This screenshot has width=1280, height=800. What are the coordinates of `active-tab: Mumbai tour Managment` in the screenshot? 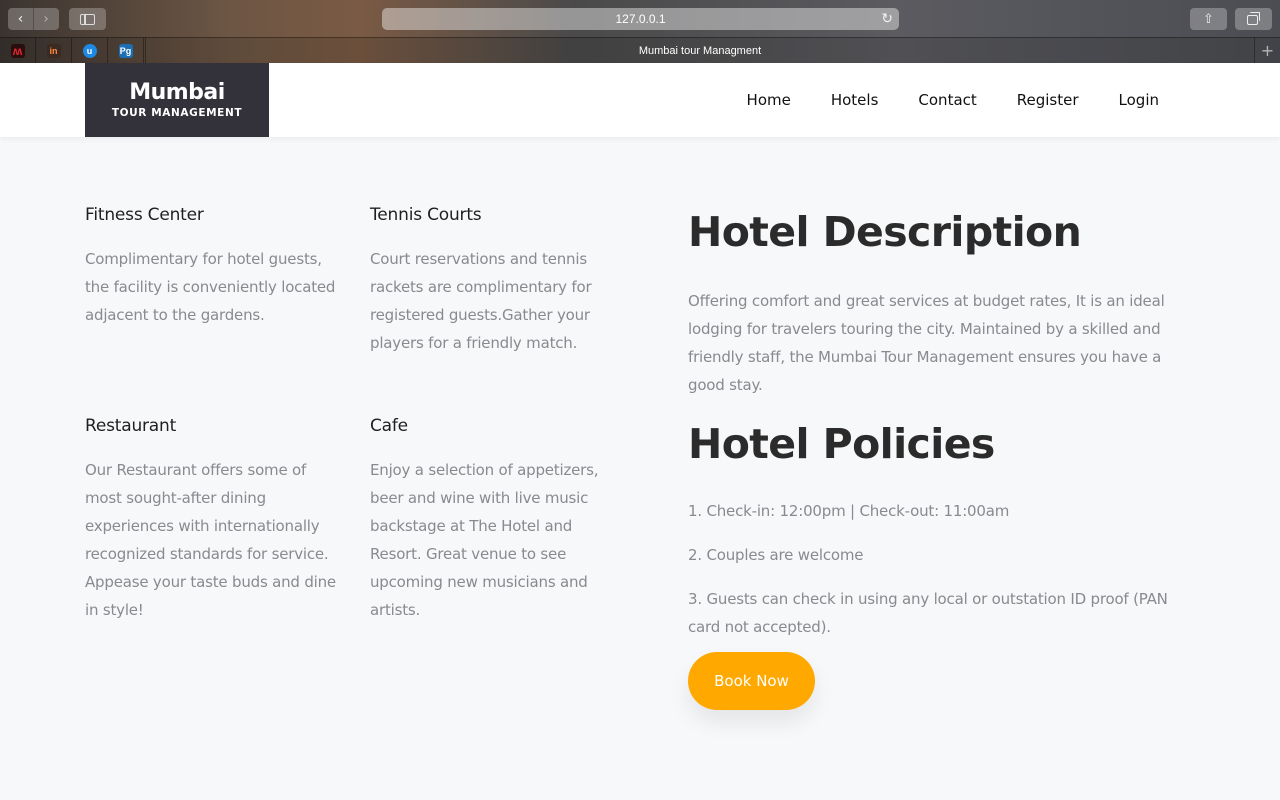 It's located at (699, 50).